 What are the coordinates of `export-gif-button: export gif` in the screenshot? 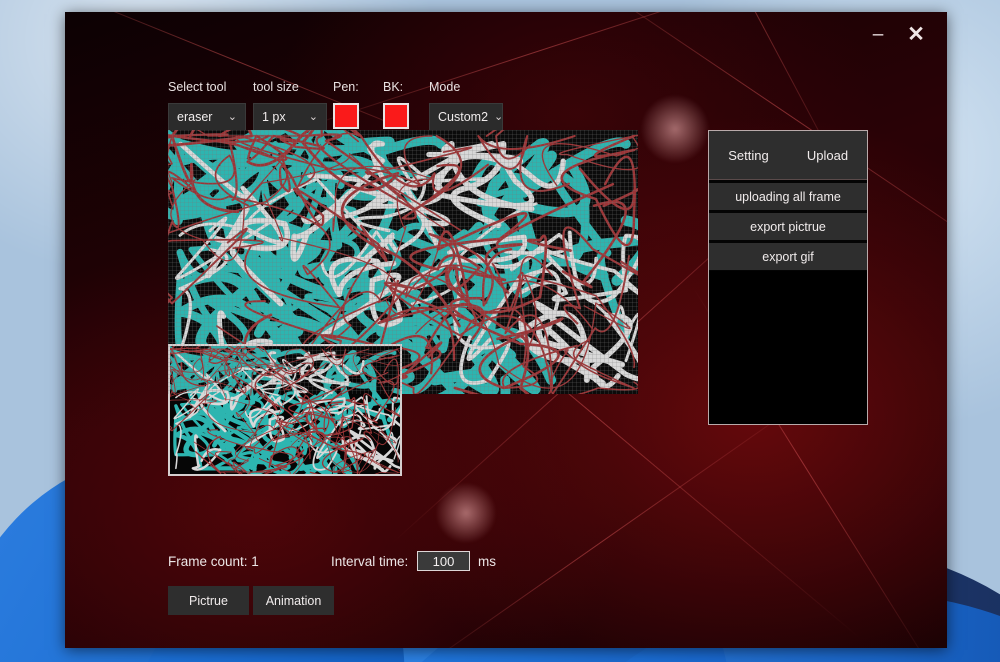 It's located at (788, 256).